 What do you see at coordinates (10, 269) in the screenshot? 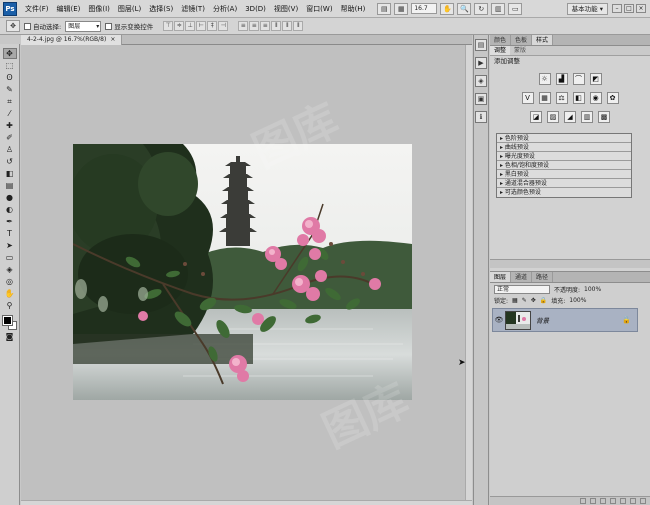
I see `3d-rotate-tool-icon: ◈` at bounding box center [10, 269].